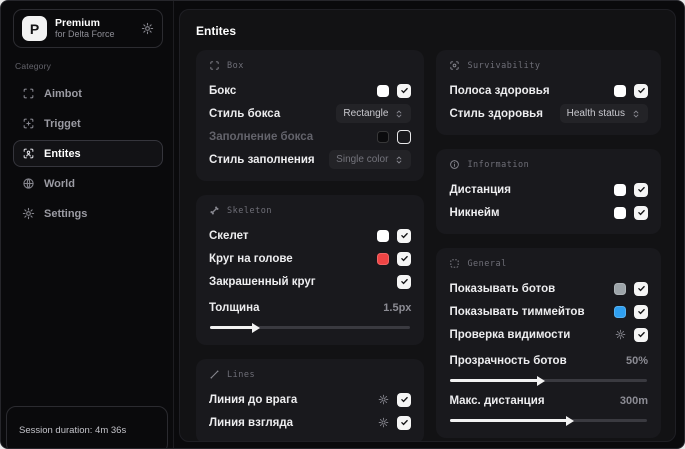 The height and width of the screenshot is (449, 685). Describe the element at coordinates (33, 66) in the screenshot. I see `category-label: Category` at that location.